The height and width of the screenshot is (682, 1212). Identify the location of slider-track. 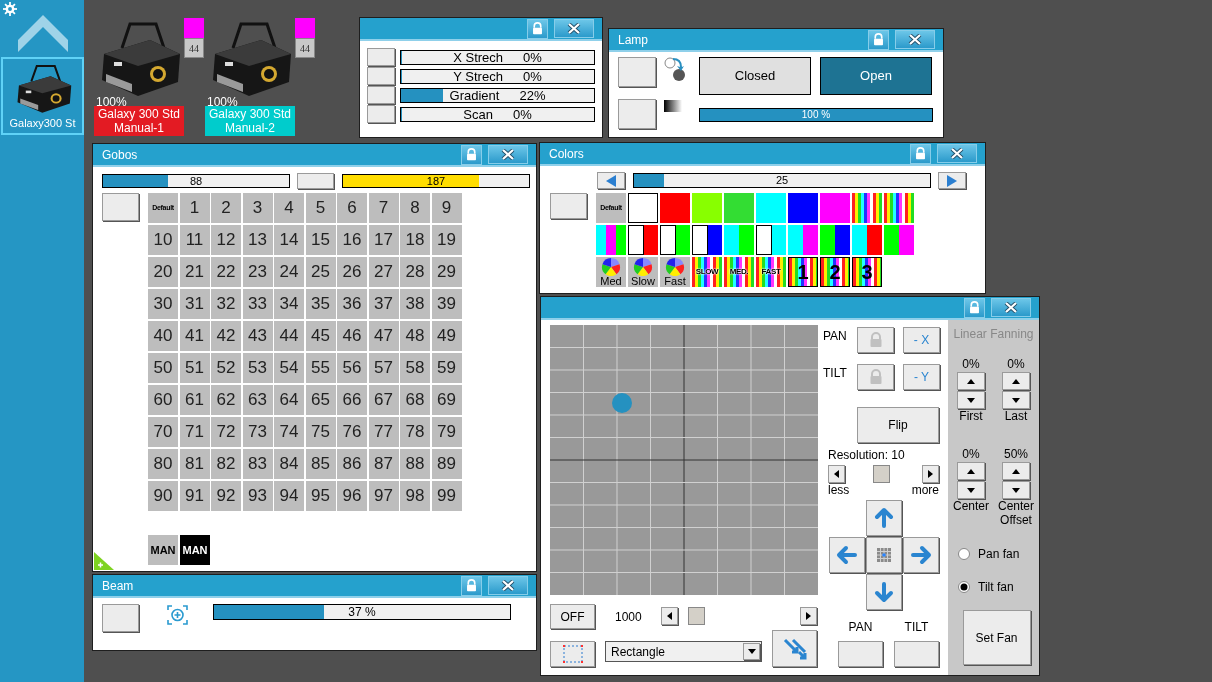
(883, 474).